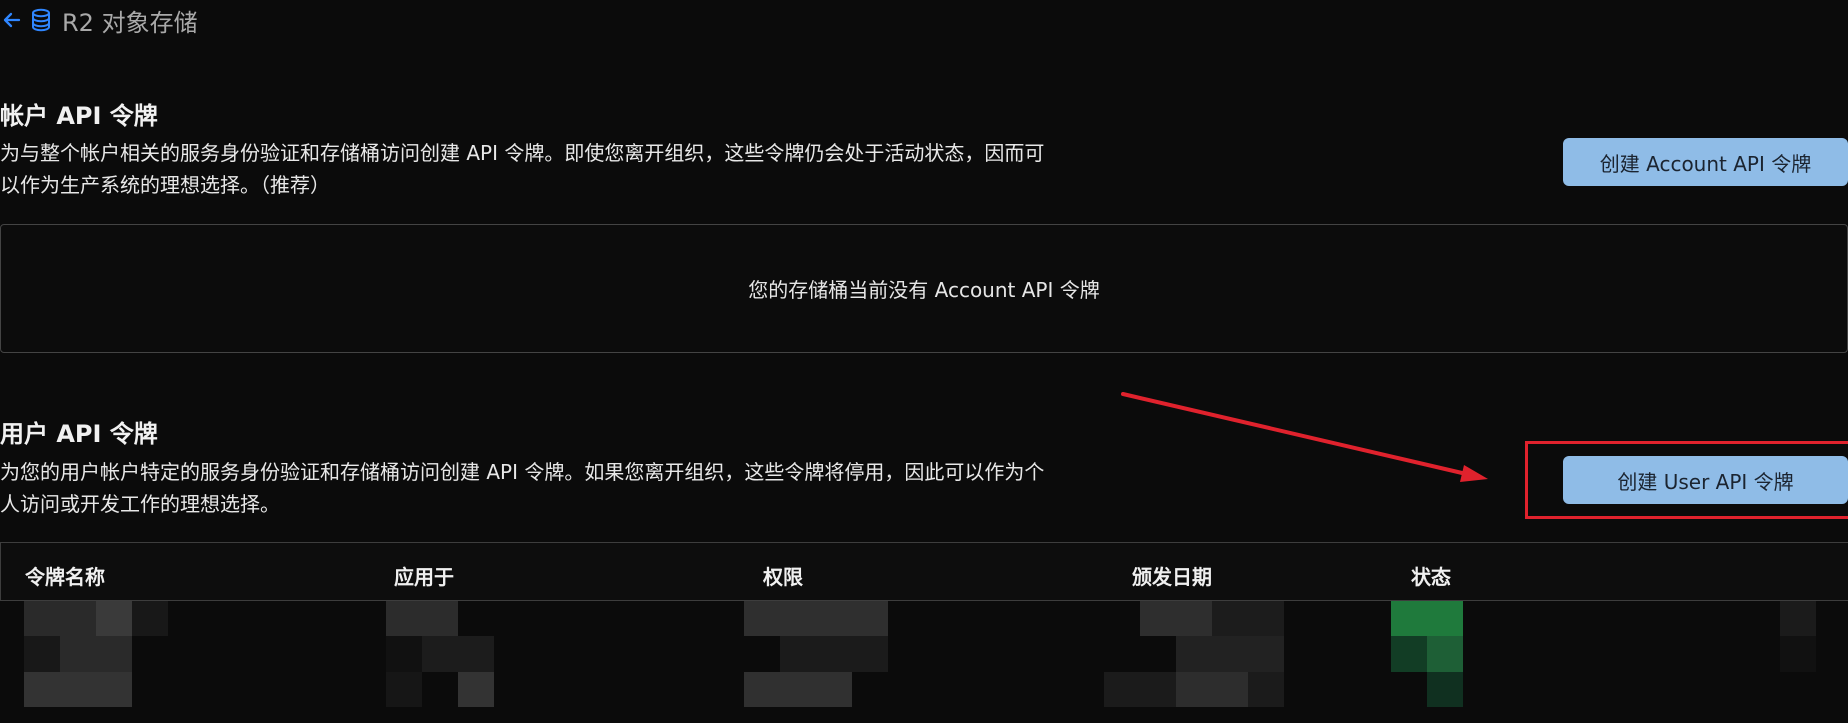 This screenshot has width=1848, height=723. Describe the element at coordinates (79, 116) in the screenshot. I see `account-api-tokens-title: 帐户 API 令牌` at that location.